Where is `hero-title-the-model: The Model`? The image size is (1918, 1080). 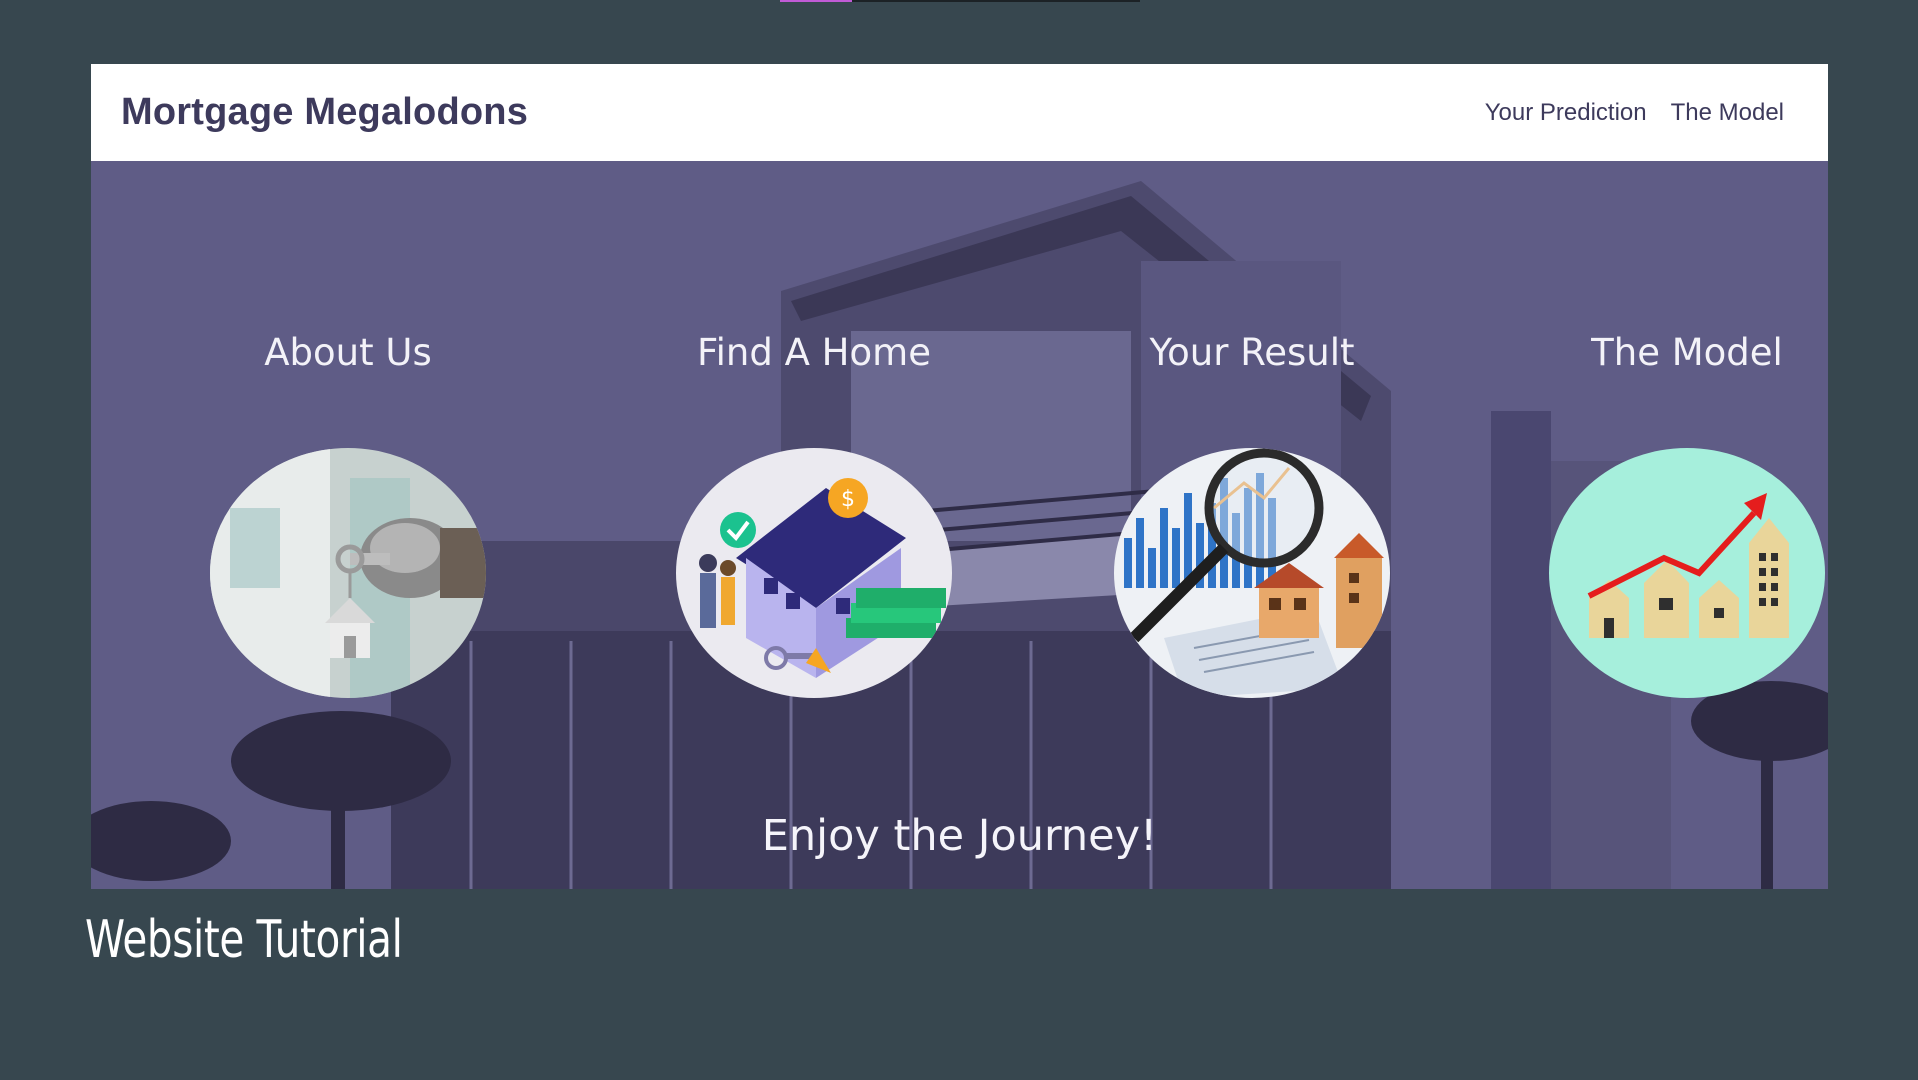 hero-title-the-model: The Model is located at coordinates (1677, 352).